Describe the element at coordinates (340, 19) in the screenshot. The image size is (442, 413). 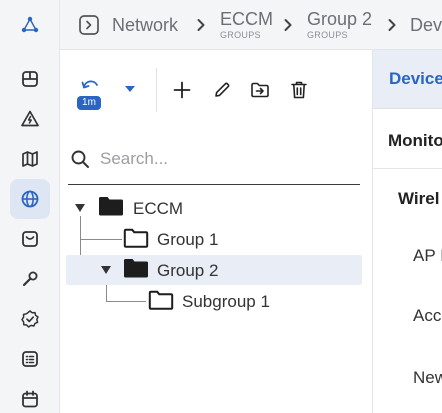
I see `breadcrumb-label: Group 2` at that location.